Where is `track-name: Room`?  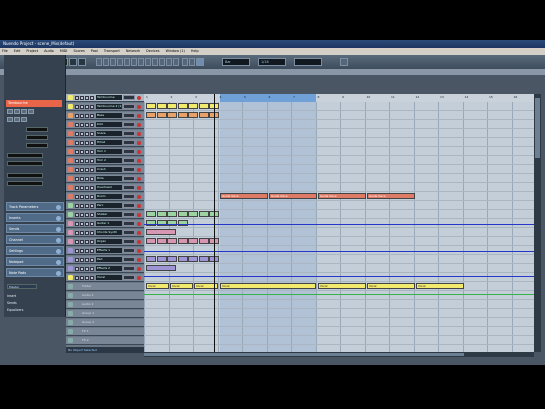
track-name: Room is located at coordinates (109, 196).